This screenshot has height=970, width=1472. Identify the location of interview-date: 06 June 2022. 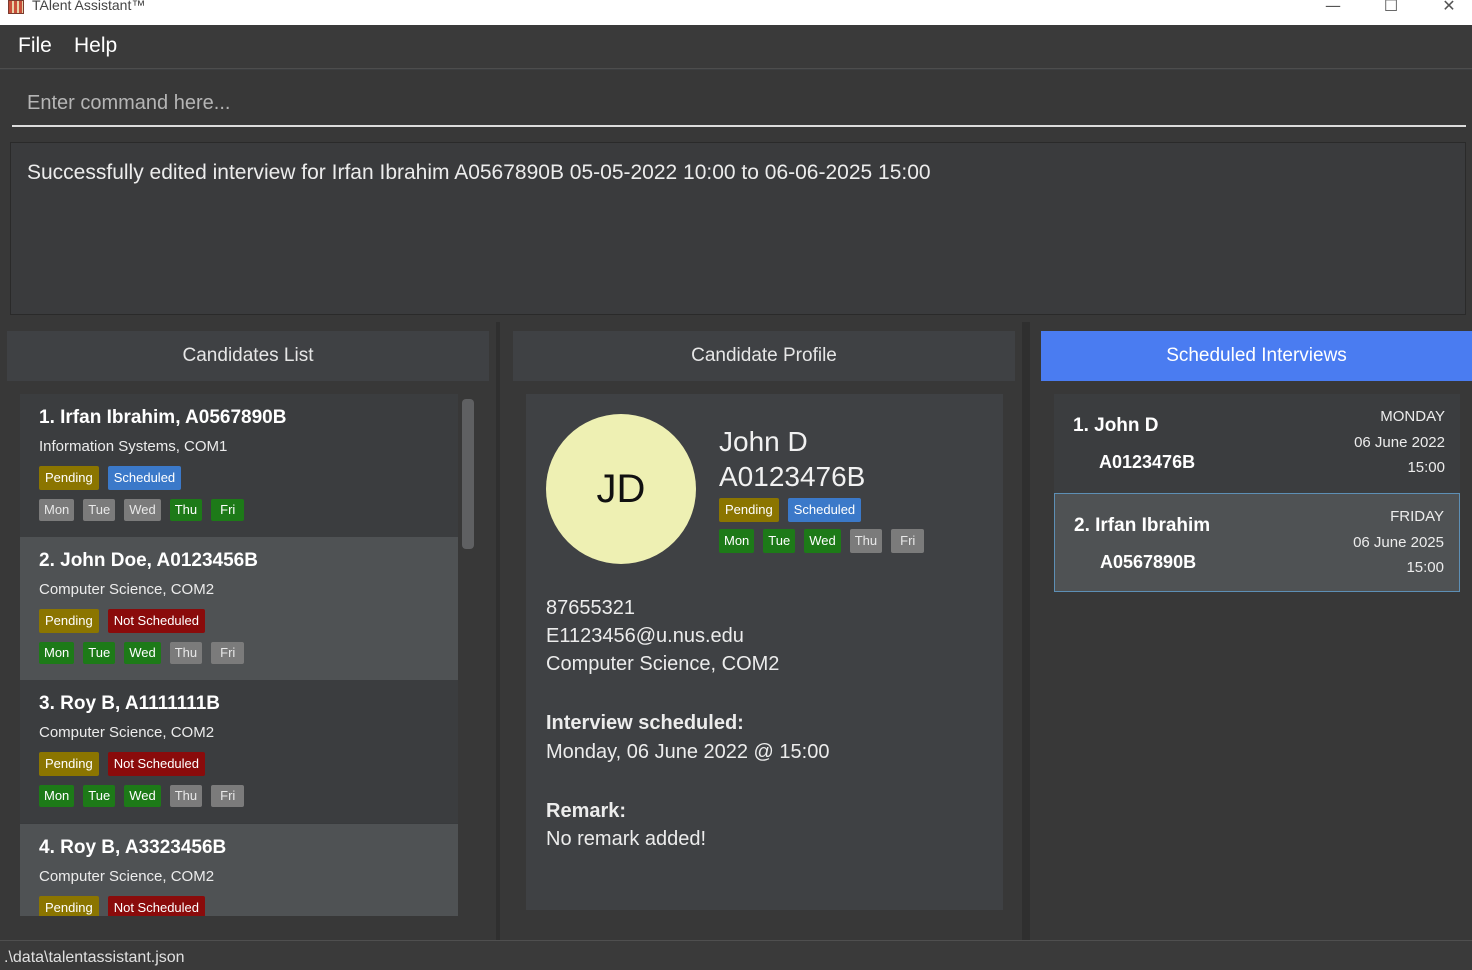
(1399, 442).